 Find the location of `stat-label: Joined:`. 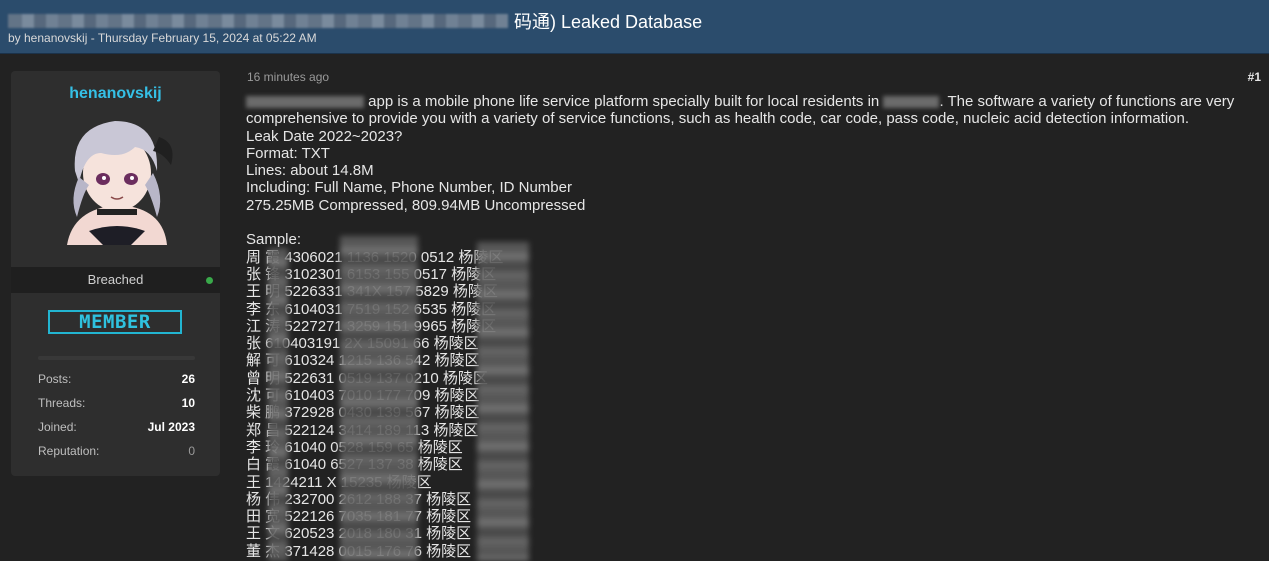

stat-label: Joined: is located at coordinates (57, 427).